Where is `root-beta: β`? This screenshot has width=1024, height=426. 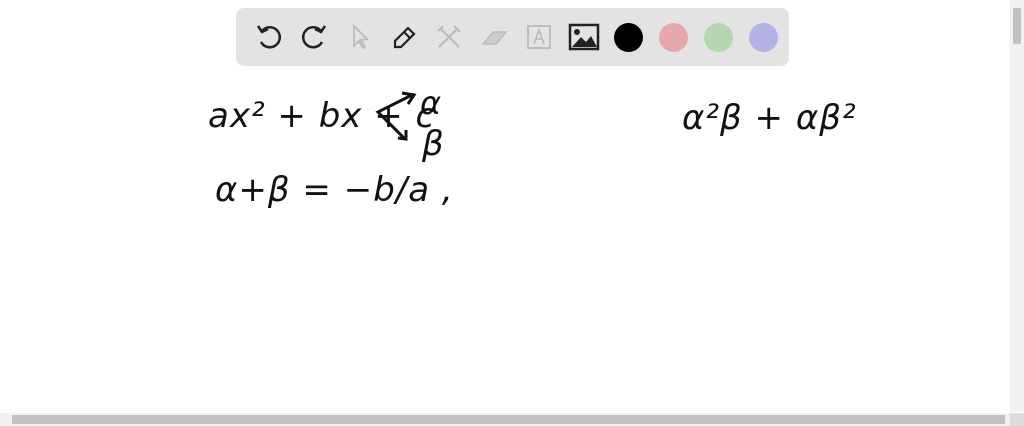
root-beta: β is located at coordinates (433, 144).